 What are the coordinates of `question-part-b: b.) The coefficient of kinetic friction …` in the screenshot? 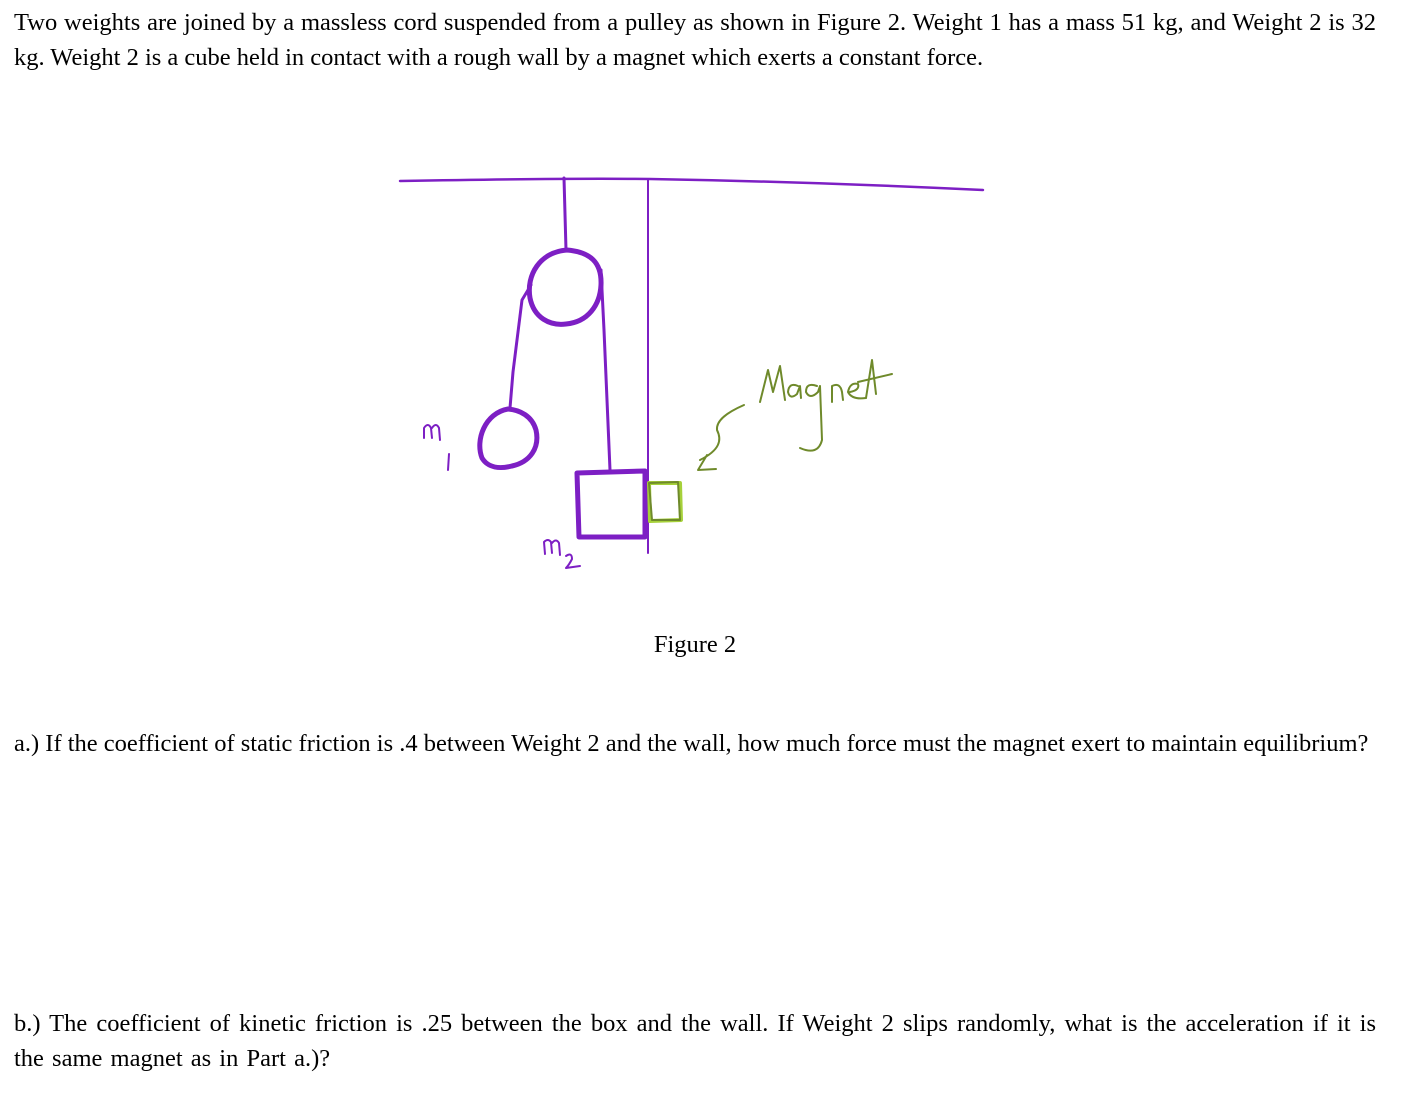 It's located at (695, 1041).